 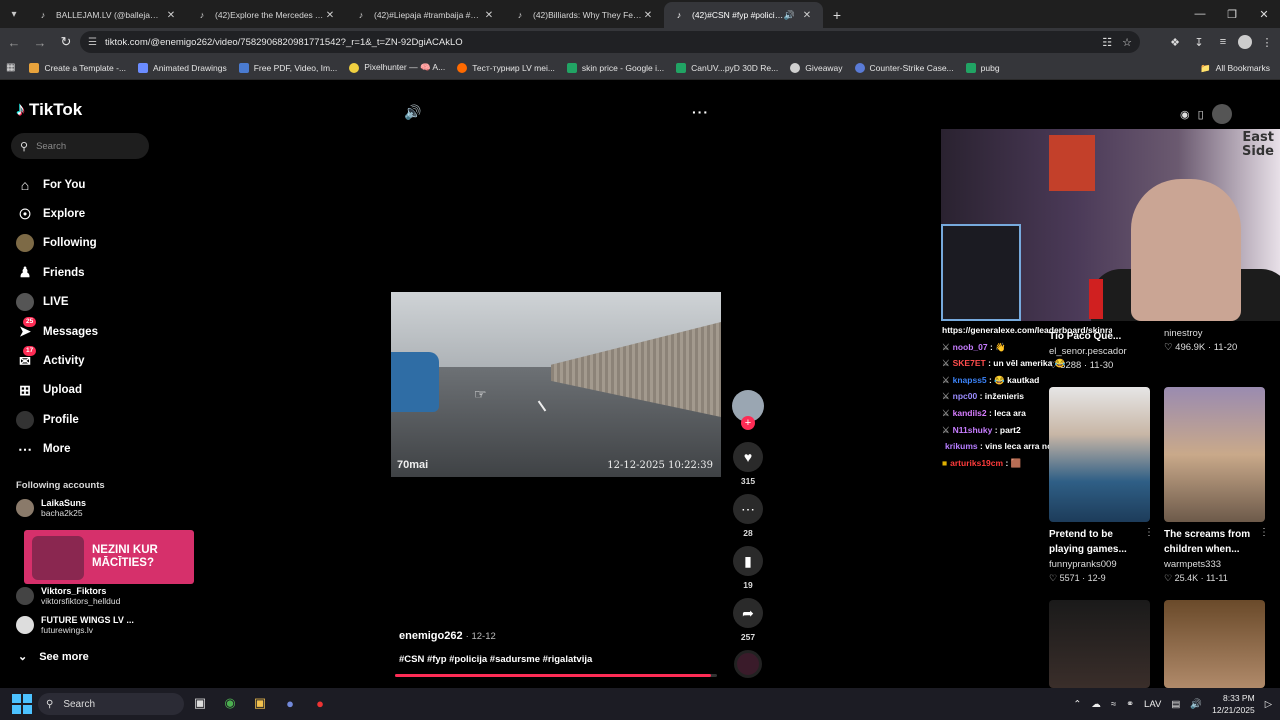 What do you see at coordinates (230, 703) in the screenshot?
I see `chrome-icon: ◉` at bounding box center [230, 703].